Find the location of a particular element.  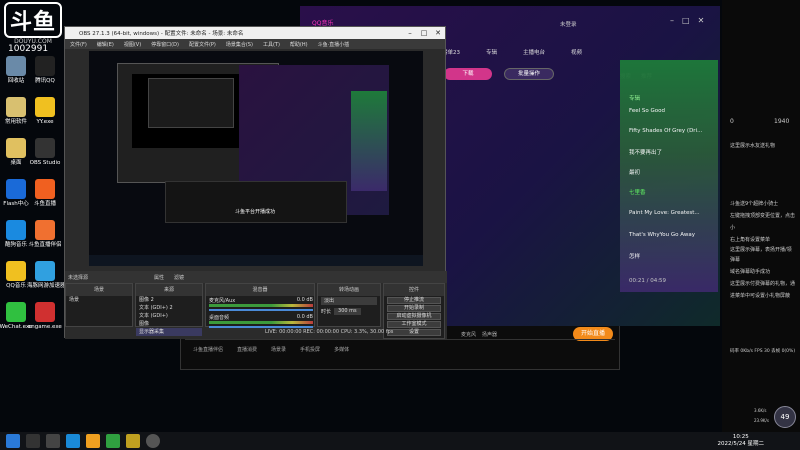

desktop-icon: 腾讯QQ is located at coordinates (45, 70).